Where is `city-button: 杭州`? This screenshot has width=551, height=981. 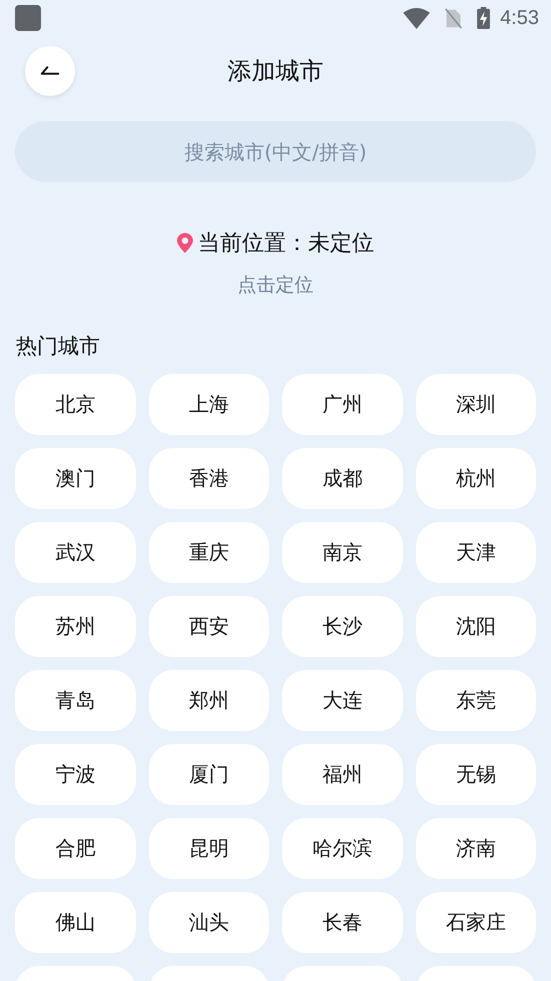 city-button: 杭州 is located at coordinates (476, 478).